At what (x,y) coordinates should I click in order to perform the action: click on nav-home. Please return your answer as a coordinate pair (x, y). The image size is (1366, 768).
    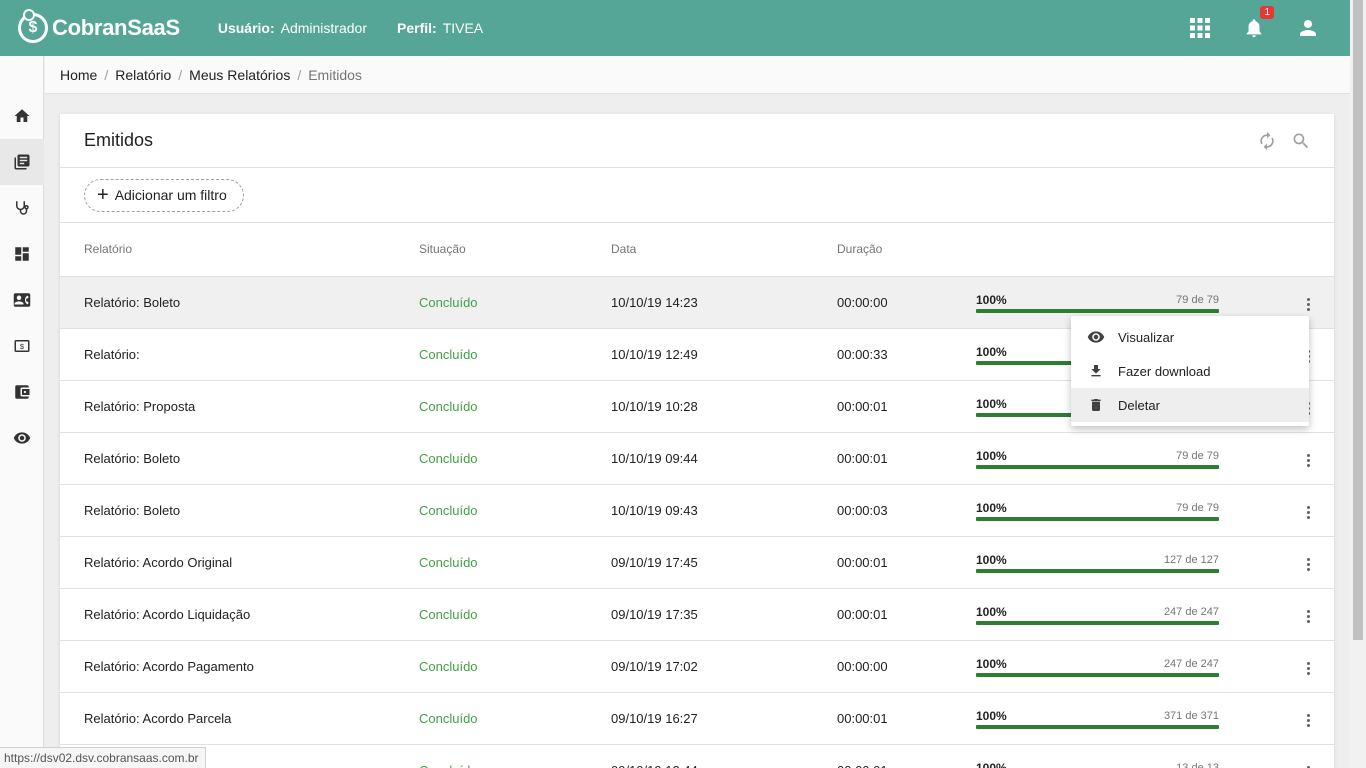
    Looking at the image, I should click on (22, 116).